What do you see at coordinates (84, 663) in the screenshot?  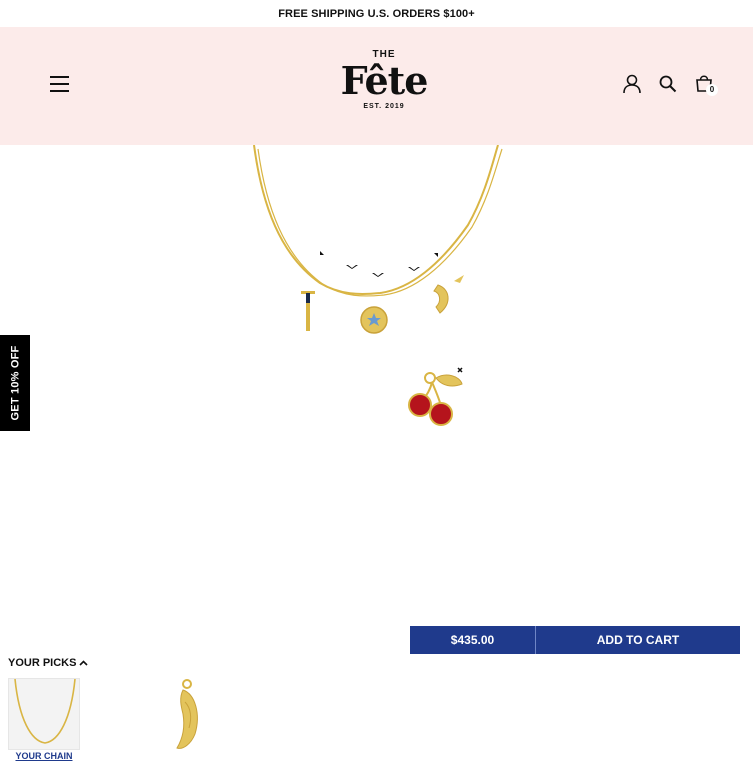 I see `chevron-up-icon` at bounding box center [84, 663].